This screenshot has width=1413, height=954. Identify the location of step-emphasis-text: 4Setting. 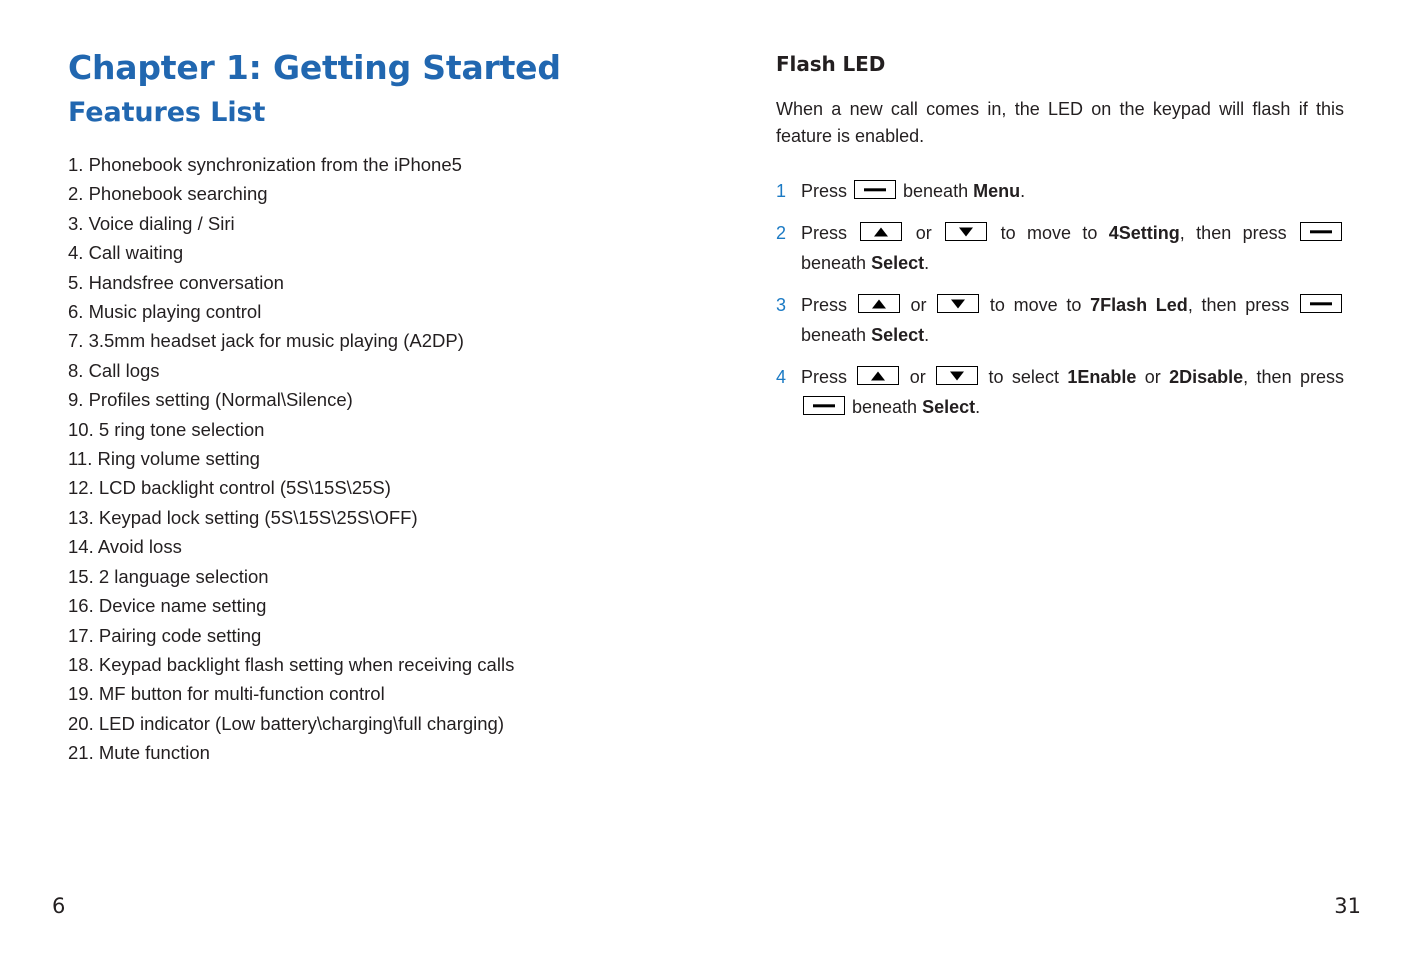
(1144, 233).